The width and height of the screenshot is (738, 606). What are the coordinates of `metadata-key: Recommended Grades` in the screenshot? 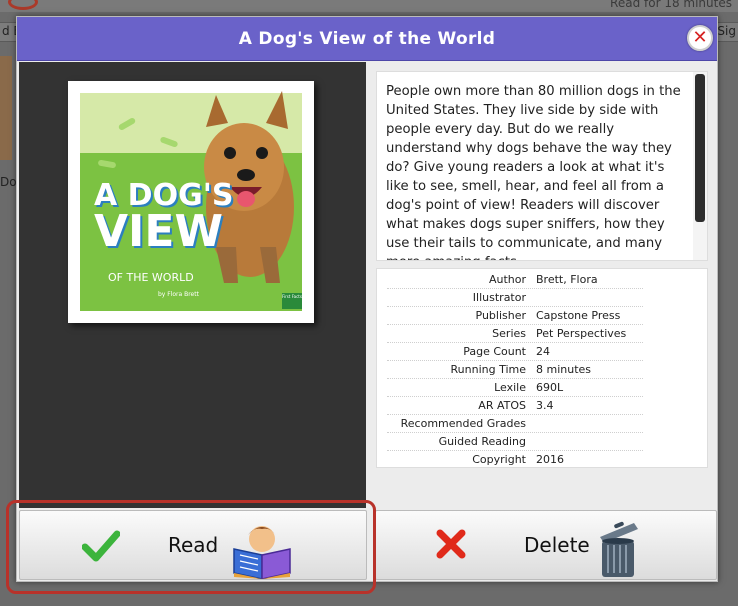 It's located at (463, 423).